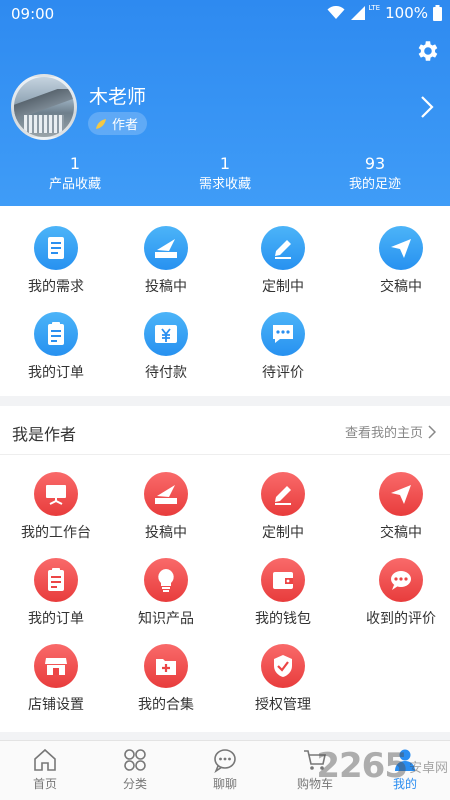 The width and height of the screenshot is (450, 800). Describe the element at coordinates (56, 494) in the screenshot. I see `workbench-icon` at that location.